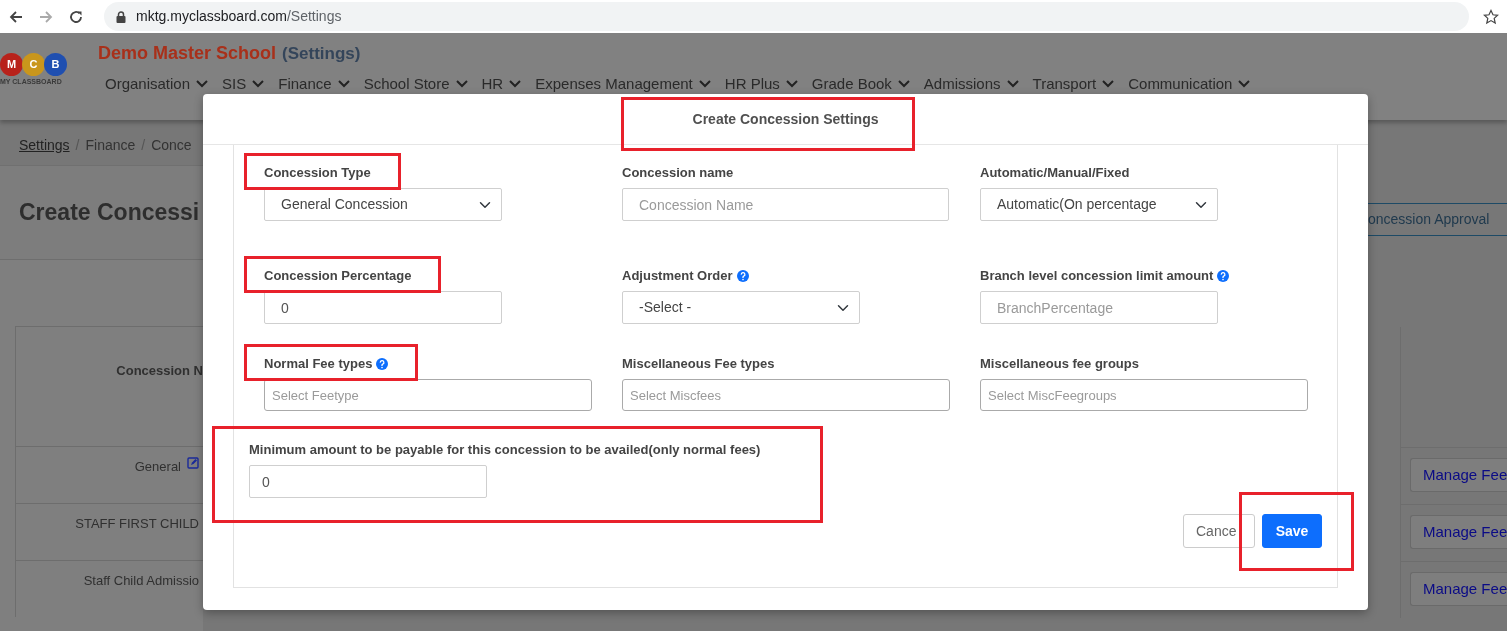 The height and width of the screenshot is (631, 1507). What do you see at coordinates (317, 173) in the screenshot?
I see `field-label: Concession Type` at bounding box center [317, 173].